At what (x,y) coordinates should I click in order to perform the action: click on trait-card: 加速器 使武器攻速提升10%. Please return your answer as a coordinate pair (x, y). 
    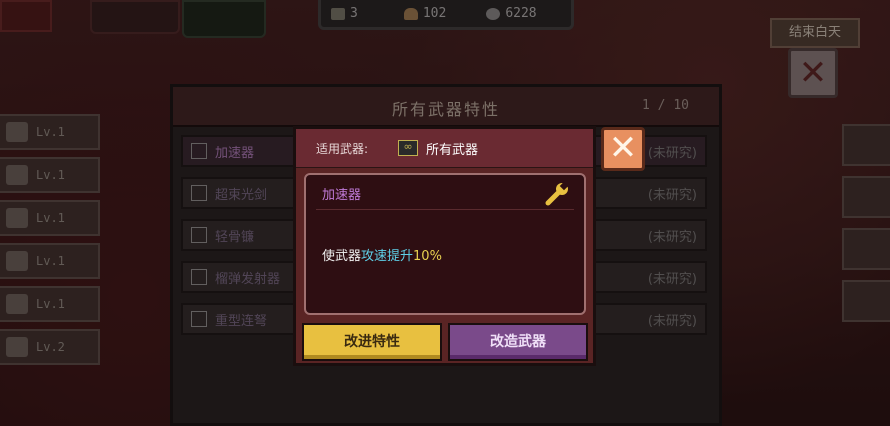
    Looking at the image, I should click on (445, 244).